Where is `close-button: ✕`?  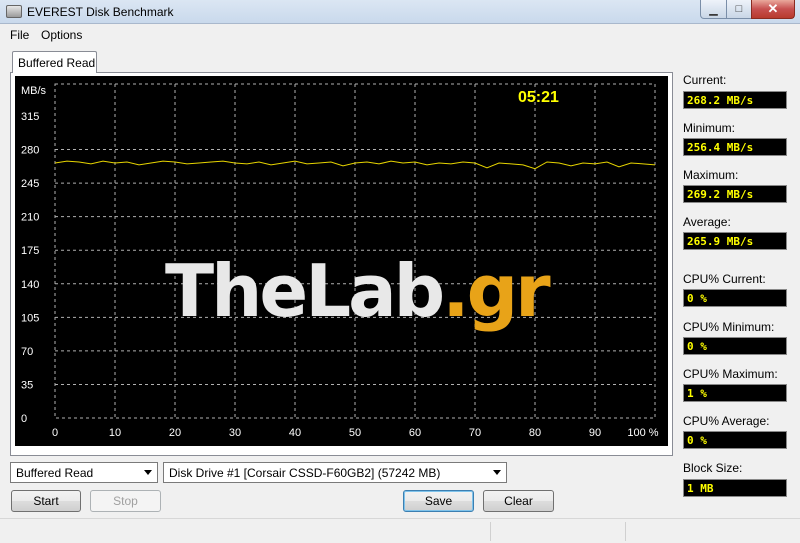 close-button: ✕ is located at coordinates (773, 9).